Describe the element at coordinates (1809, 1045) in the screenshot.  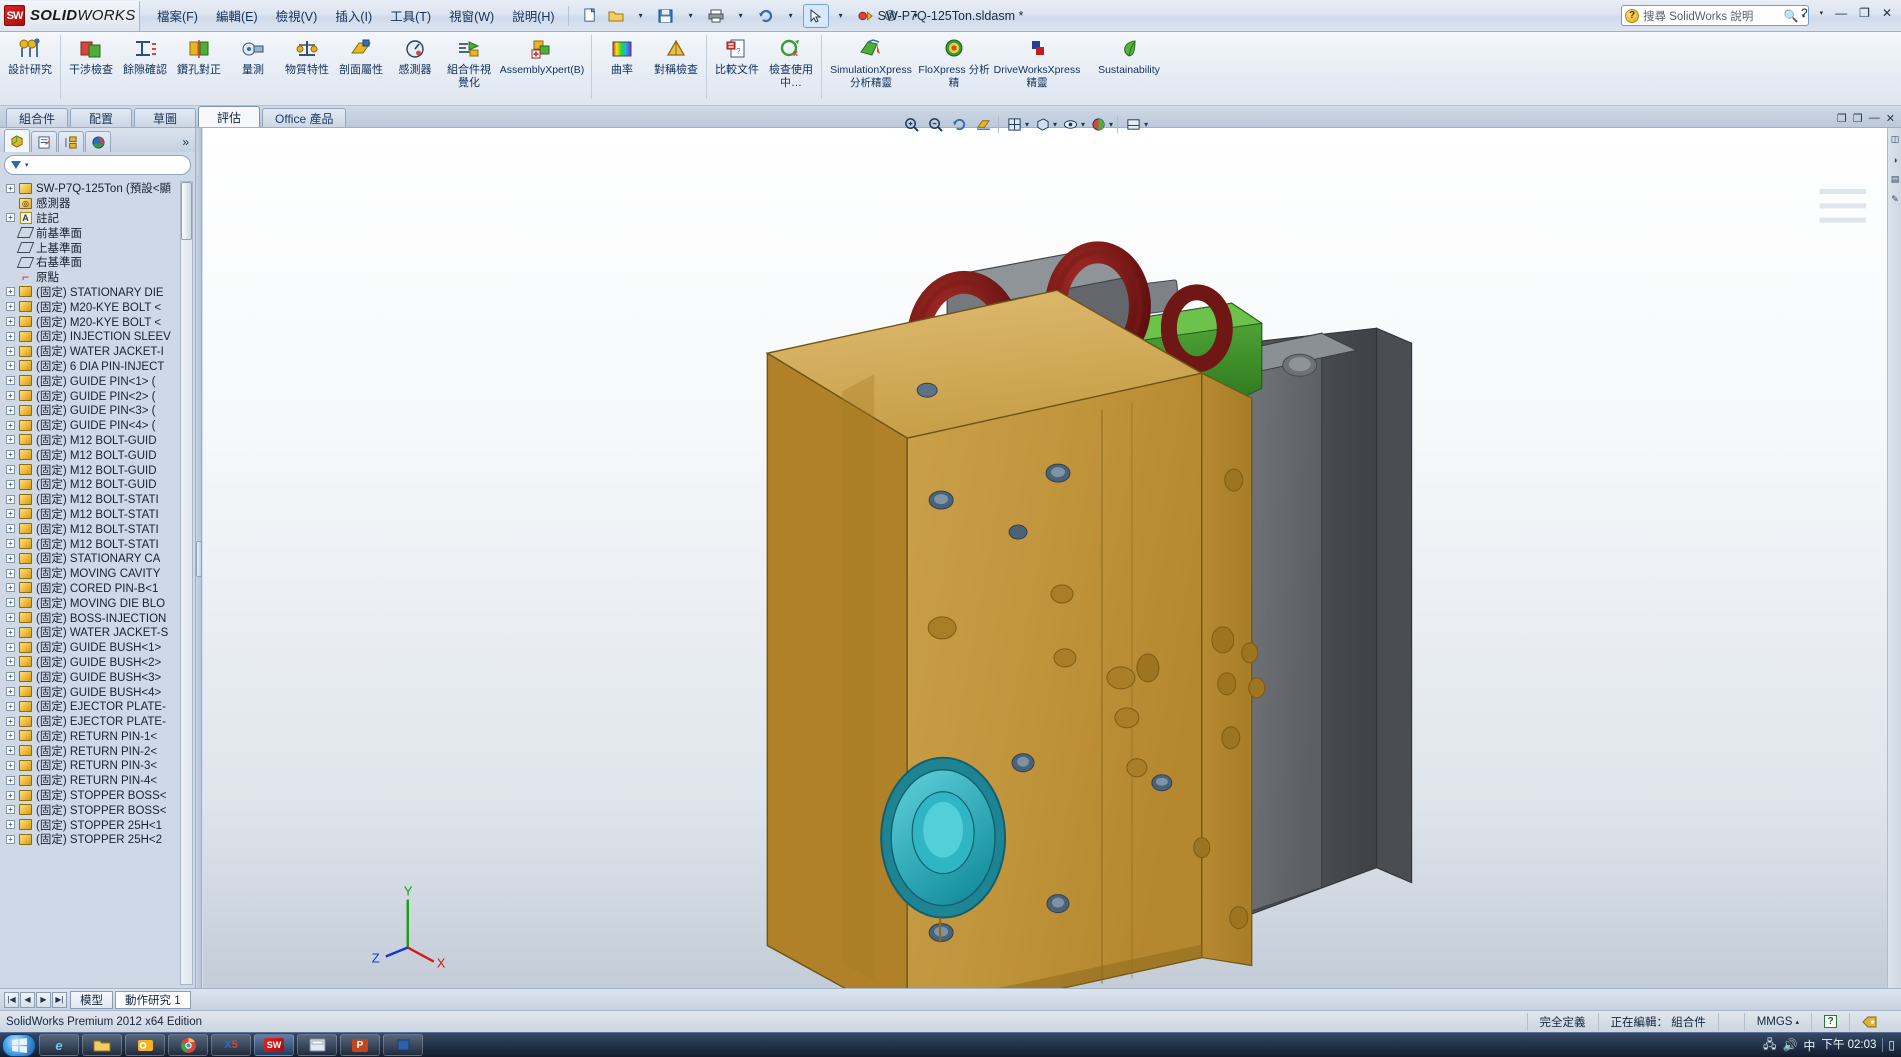
I see `input-method-icon: 中` at that location.